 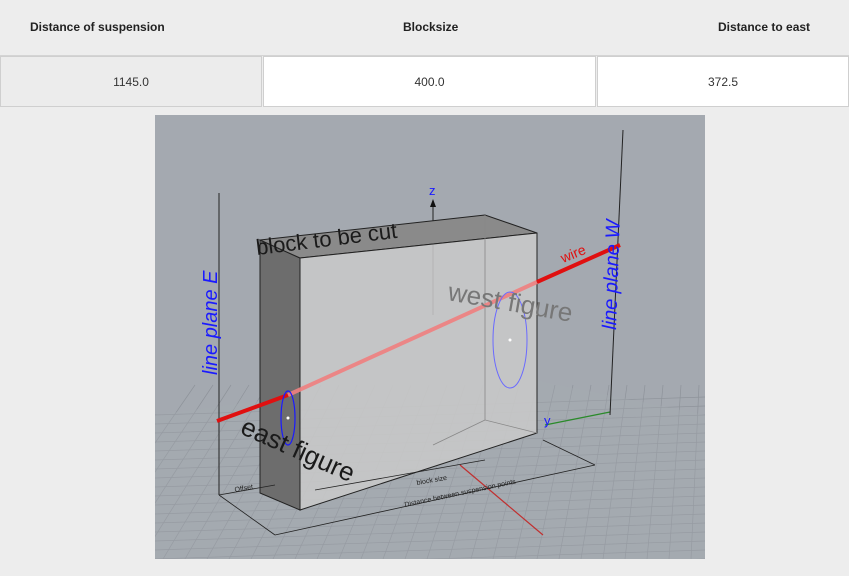 What do you see at coordinates (431, 27) in the screenshot?
I see `header-blocksize: Blocksize` at bounding box center [431, 27].